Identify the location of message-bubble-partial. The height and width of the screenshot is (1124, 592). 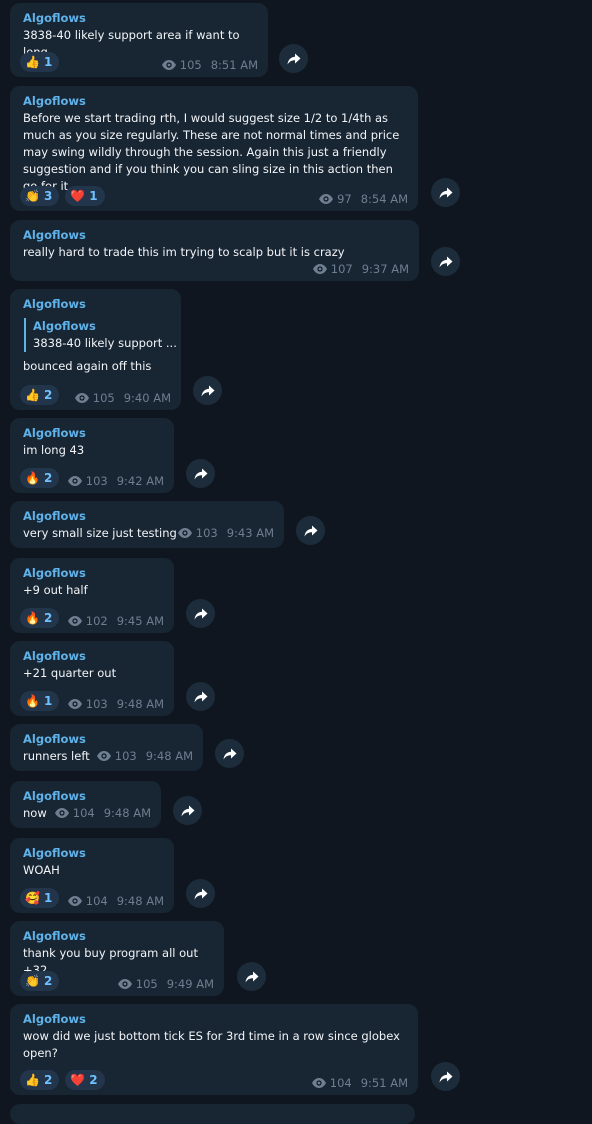
(212, 1114).